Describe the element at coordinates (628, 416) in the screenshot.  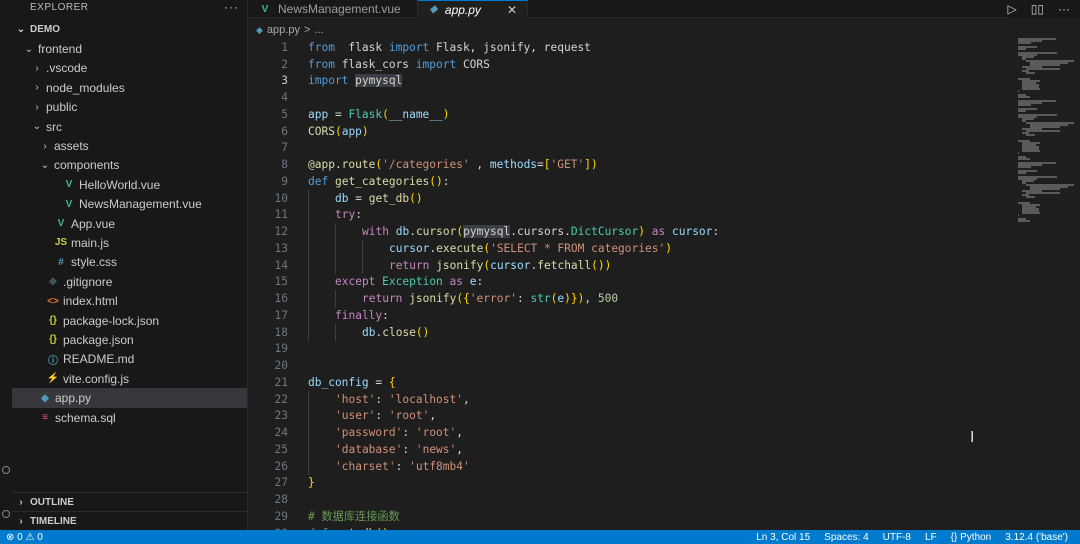
I see `code-line: 23 'user': 'root',` at that location.